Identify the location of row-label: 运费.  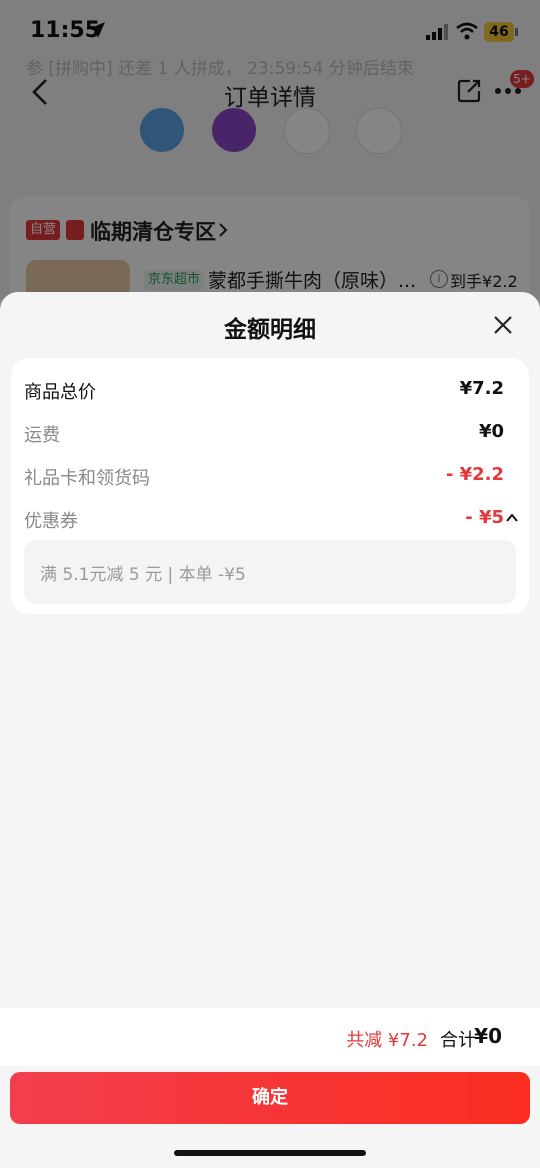
(42, 435).